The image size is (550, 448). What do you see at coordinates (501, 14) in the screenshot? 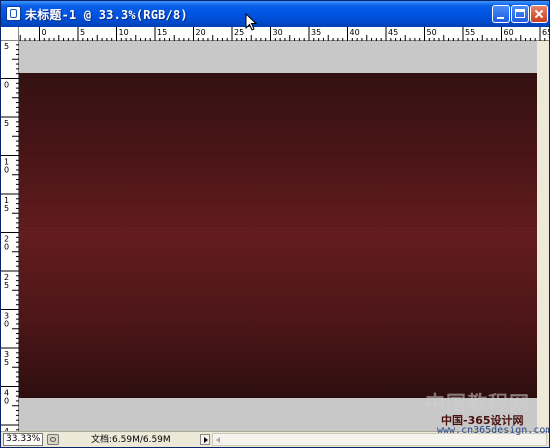
I see `minimize-button` at bounding box center [501, 14].